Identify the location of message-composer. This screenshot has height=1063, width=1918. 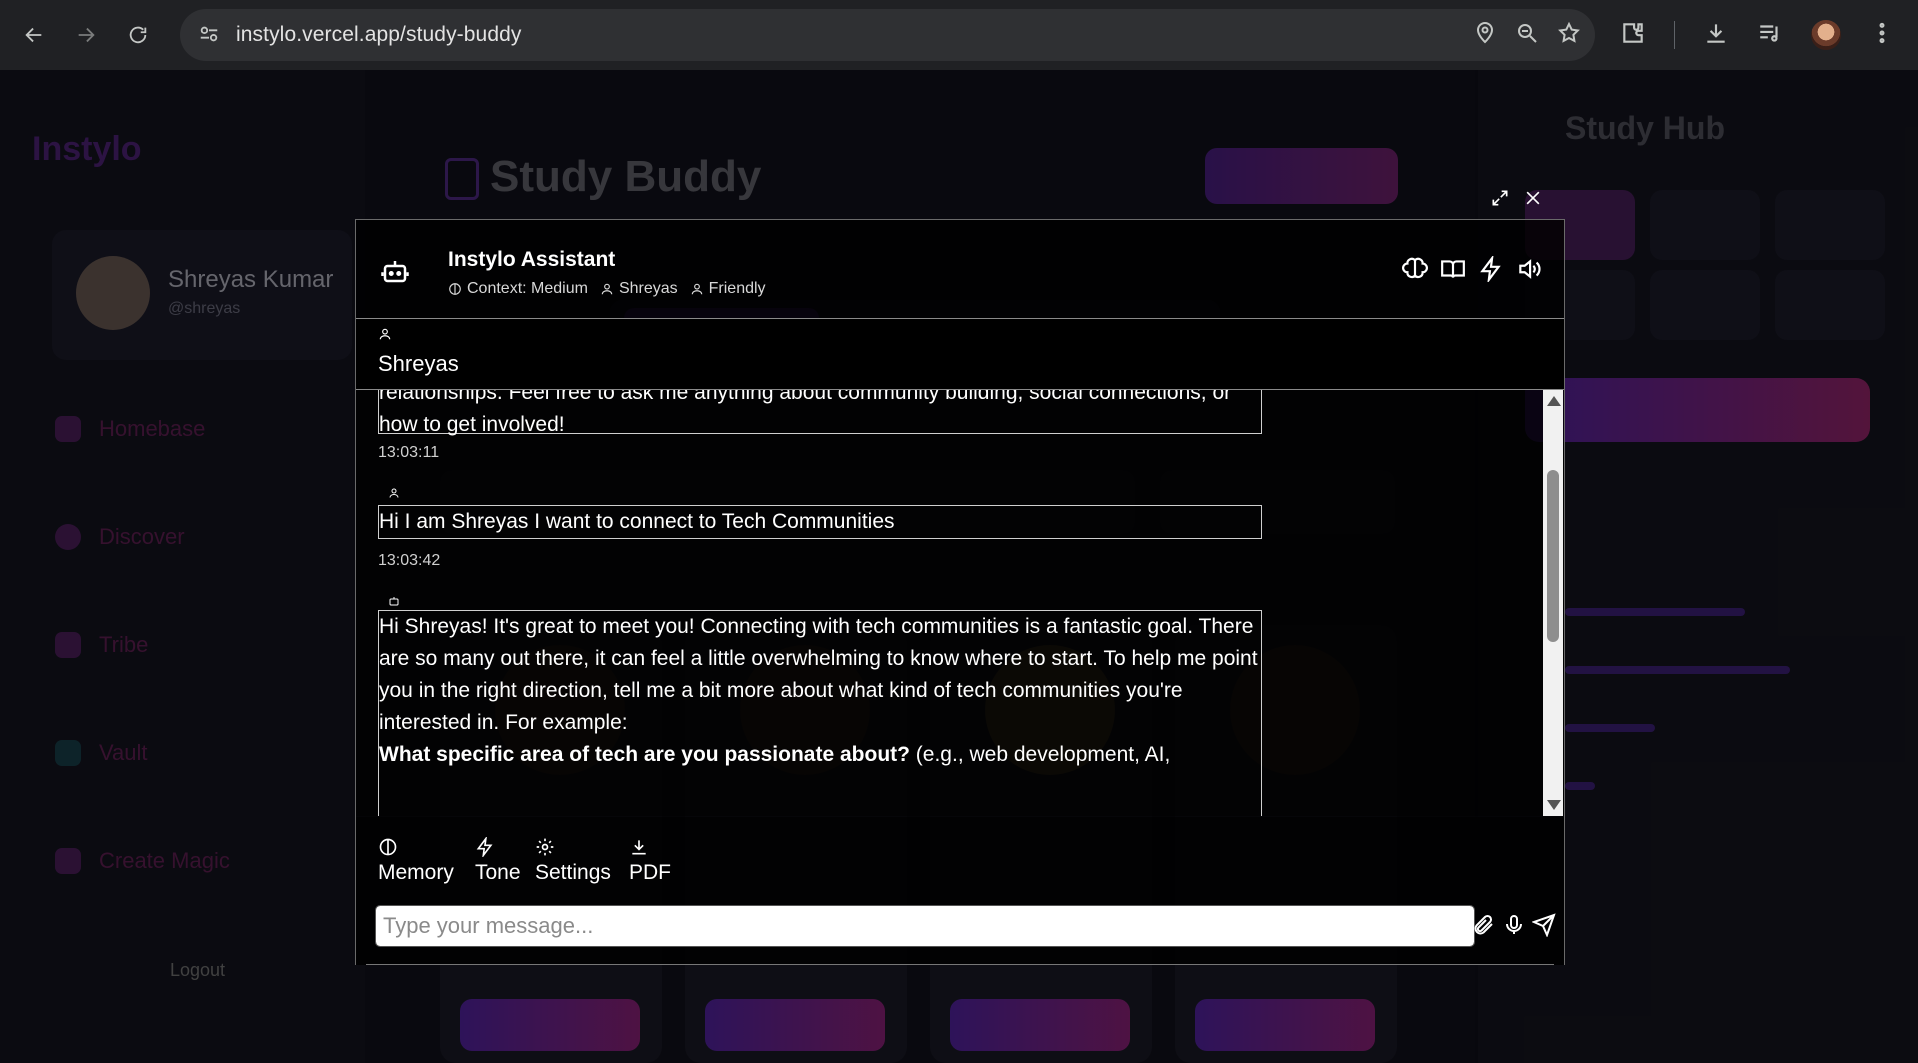
(960, 931).